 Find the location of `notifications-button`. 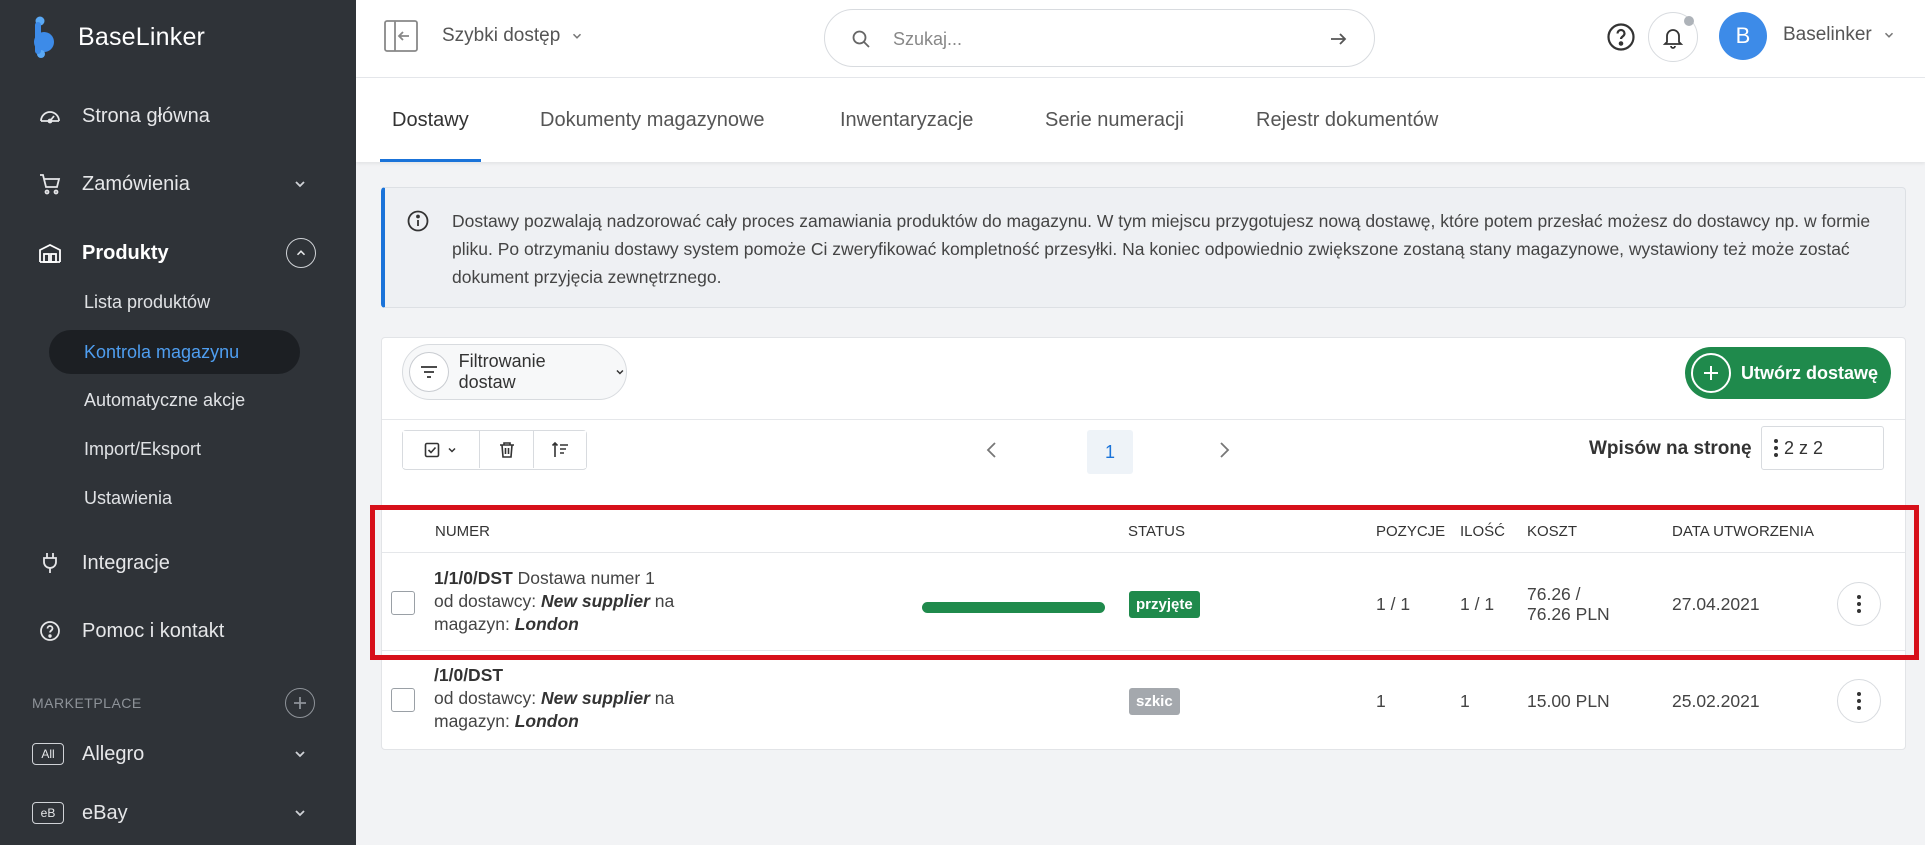

notifications-button is located at coordinates (1673, 37).